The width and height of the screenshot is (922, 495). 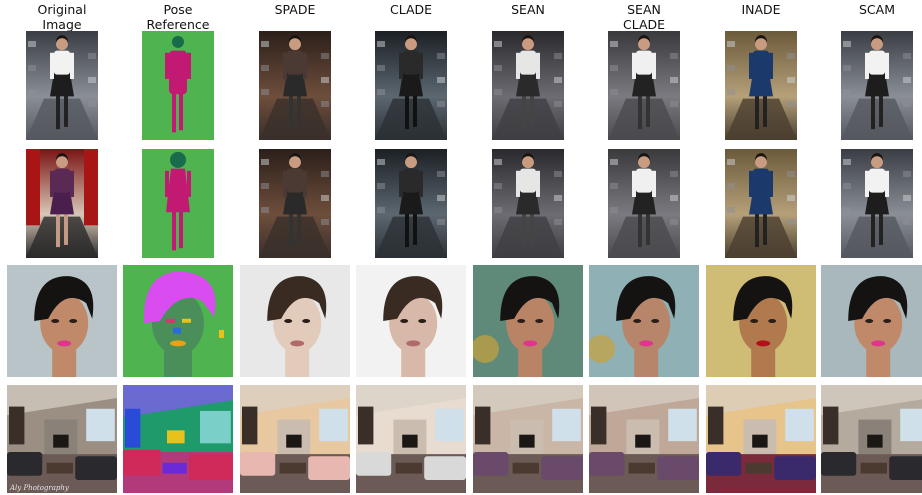 I want to click on column-header-0: Original Image, so click(x=62, y=17).